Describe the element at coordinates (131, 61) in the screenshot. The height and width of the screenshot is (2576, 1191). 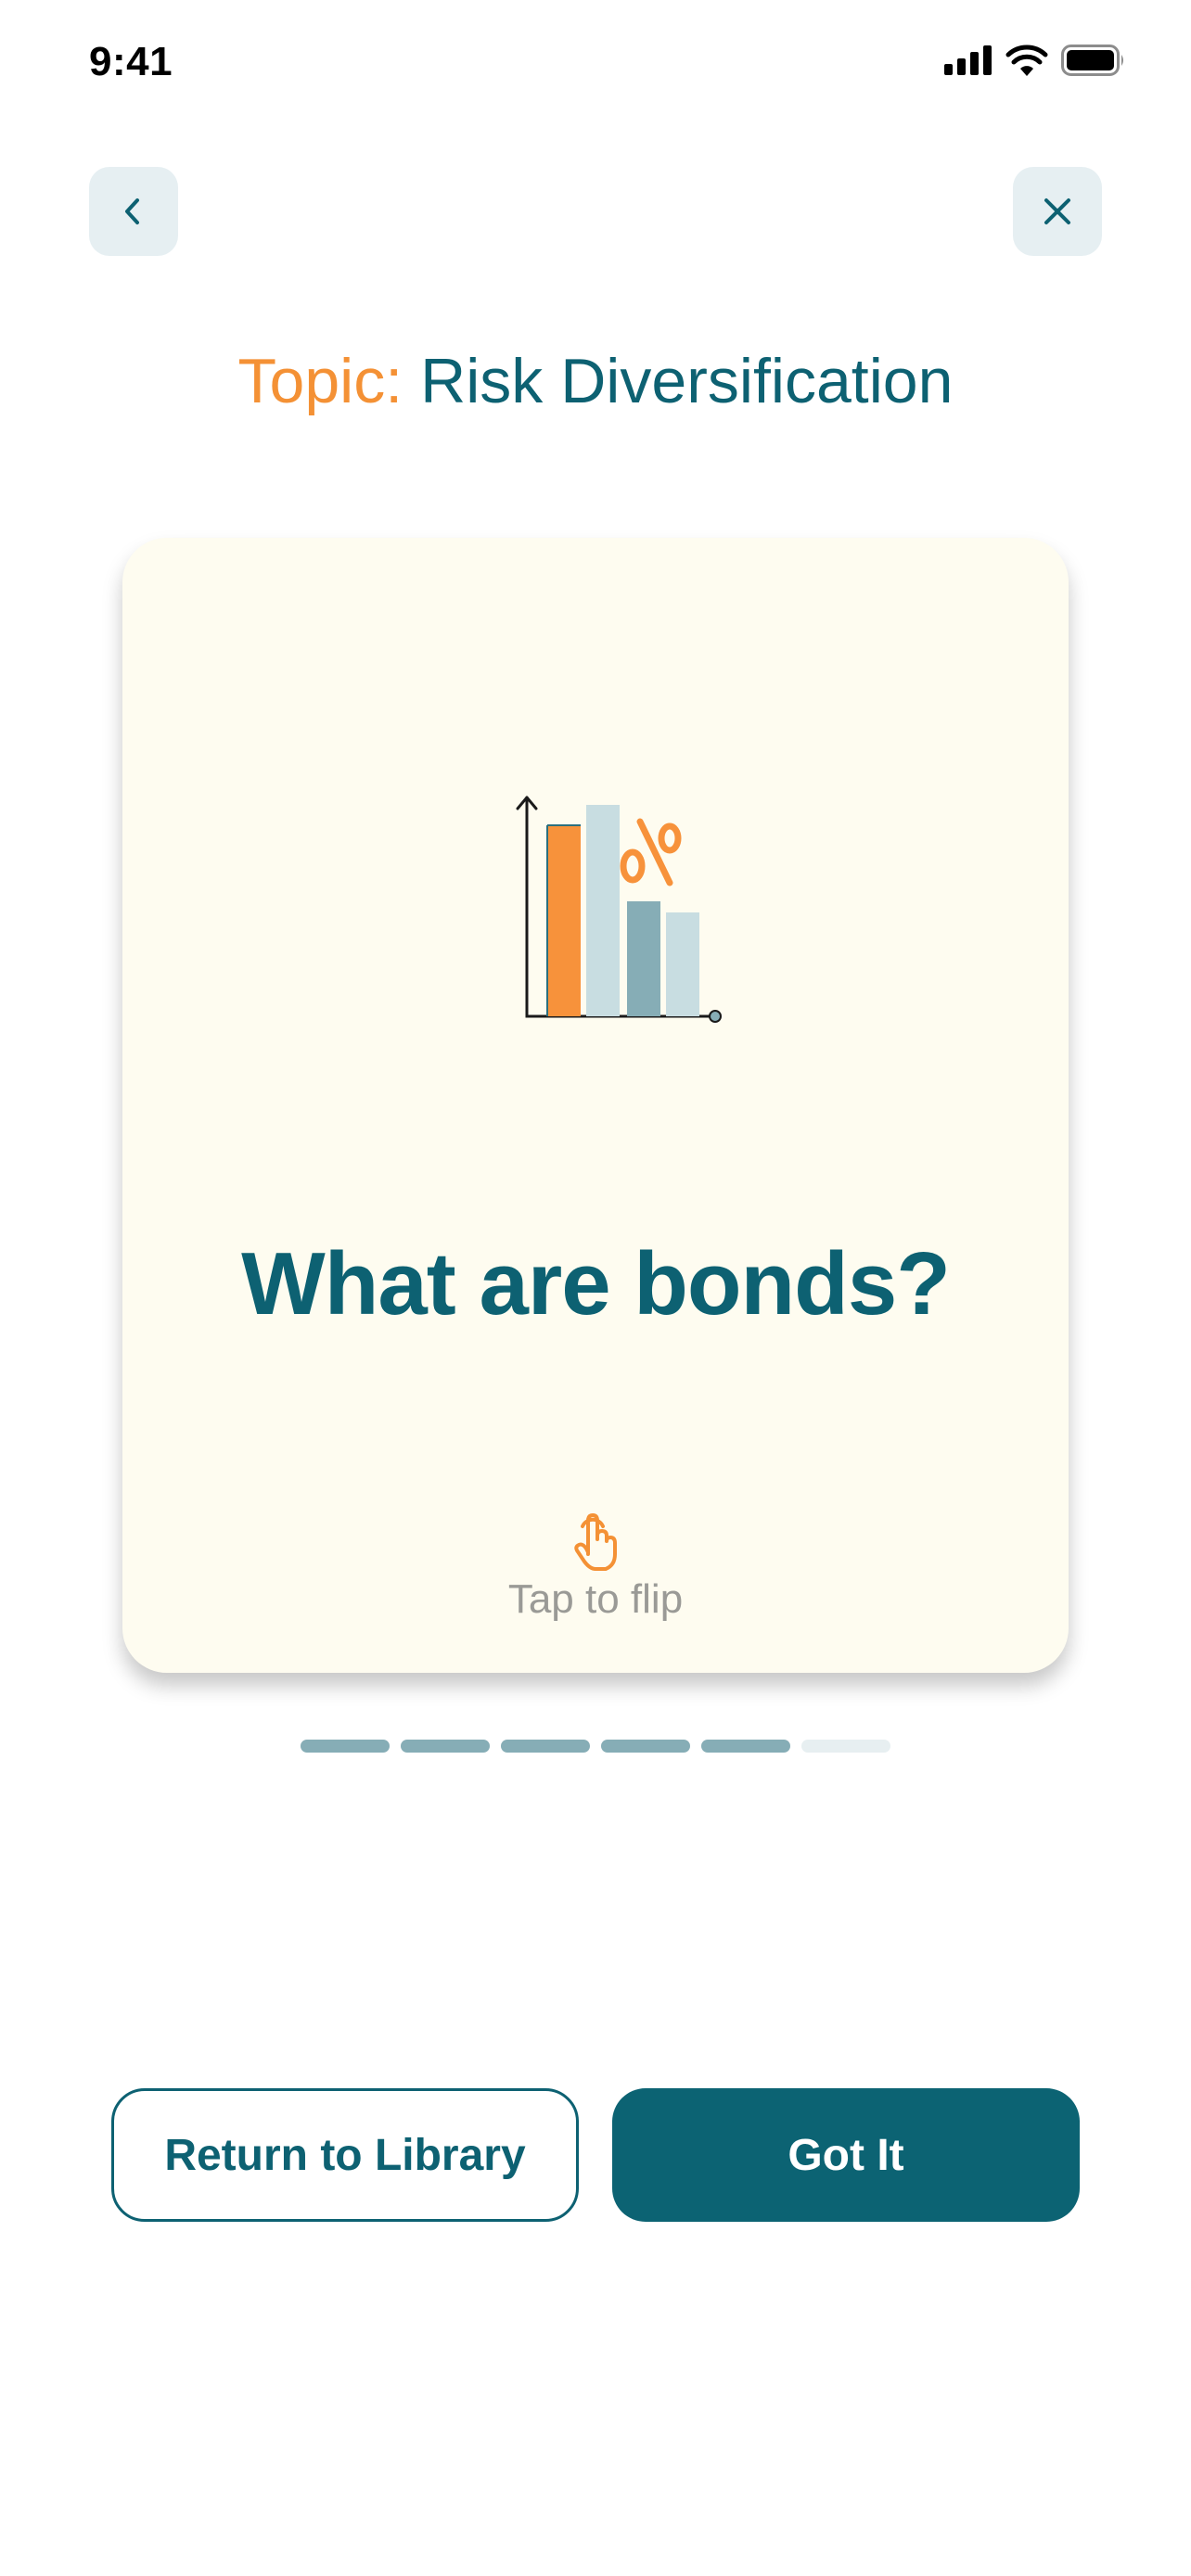
I see `status-time: 9:41` at that location.